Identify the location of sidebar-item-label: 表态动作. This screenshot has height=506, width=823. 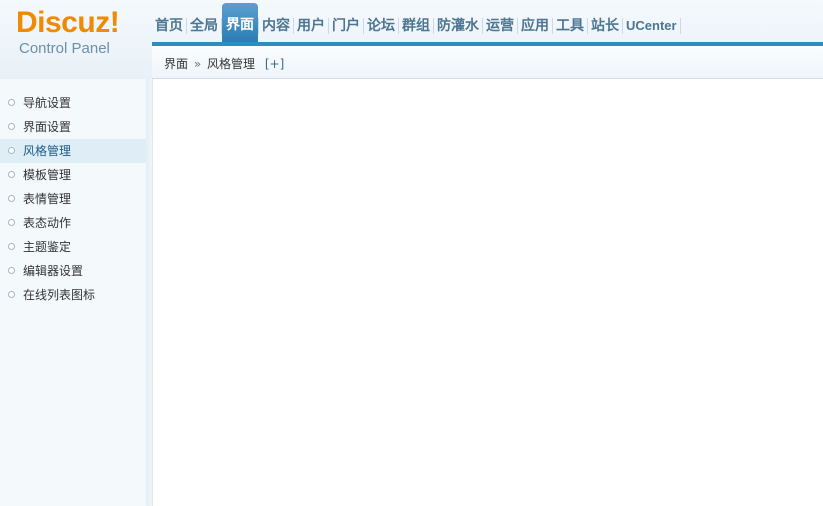
(47, 223).